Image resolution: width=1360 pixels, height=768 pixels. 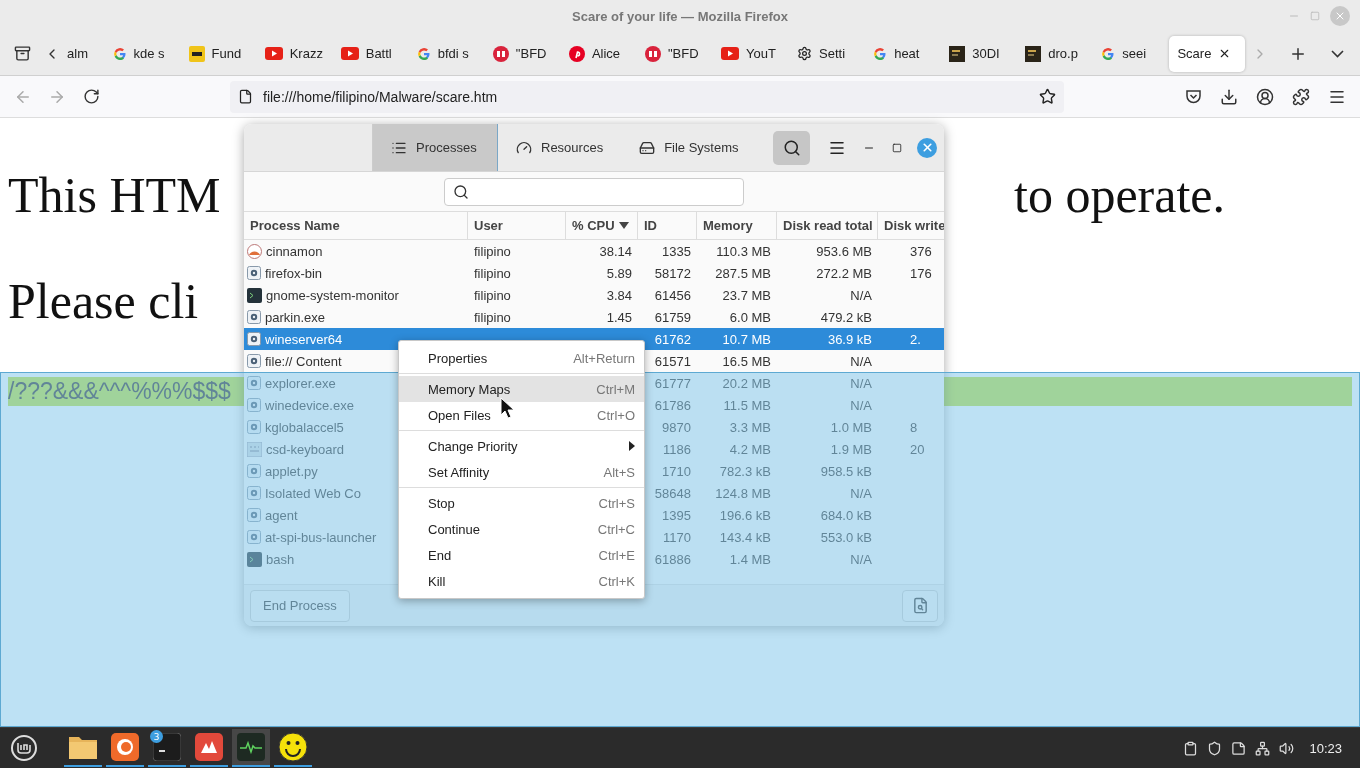 I want to click on pin-icon, so click(x=576, y=53).